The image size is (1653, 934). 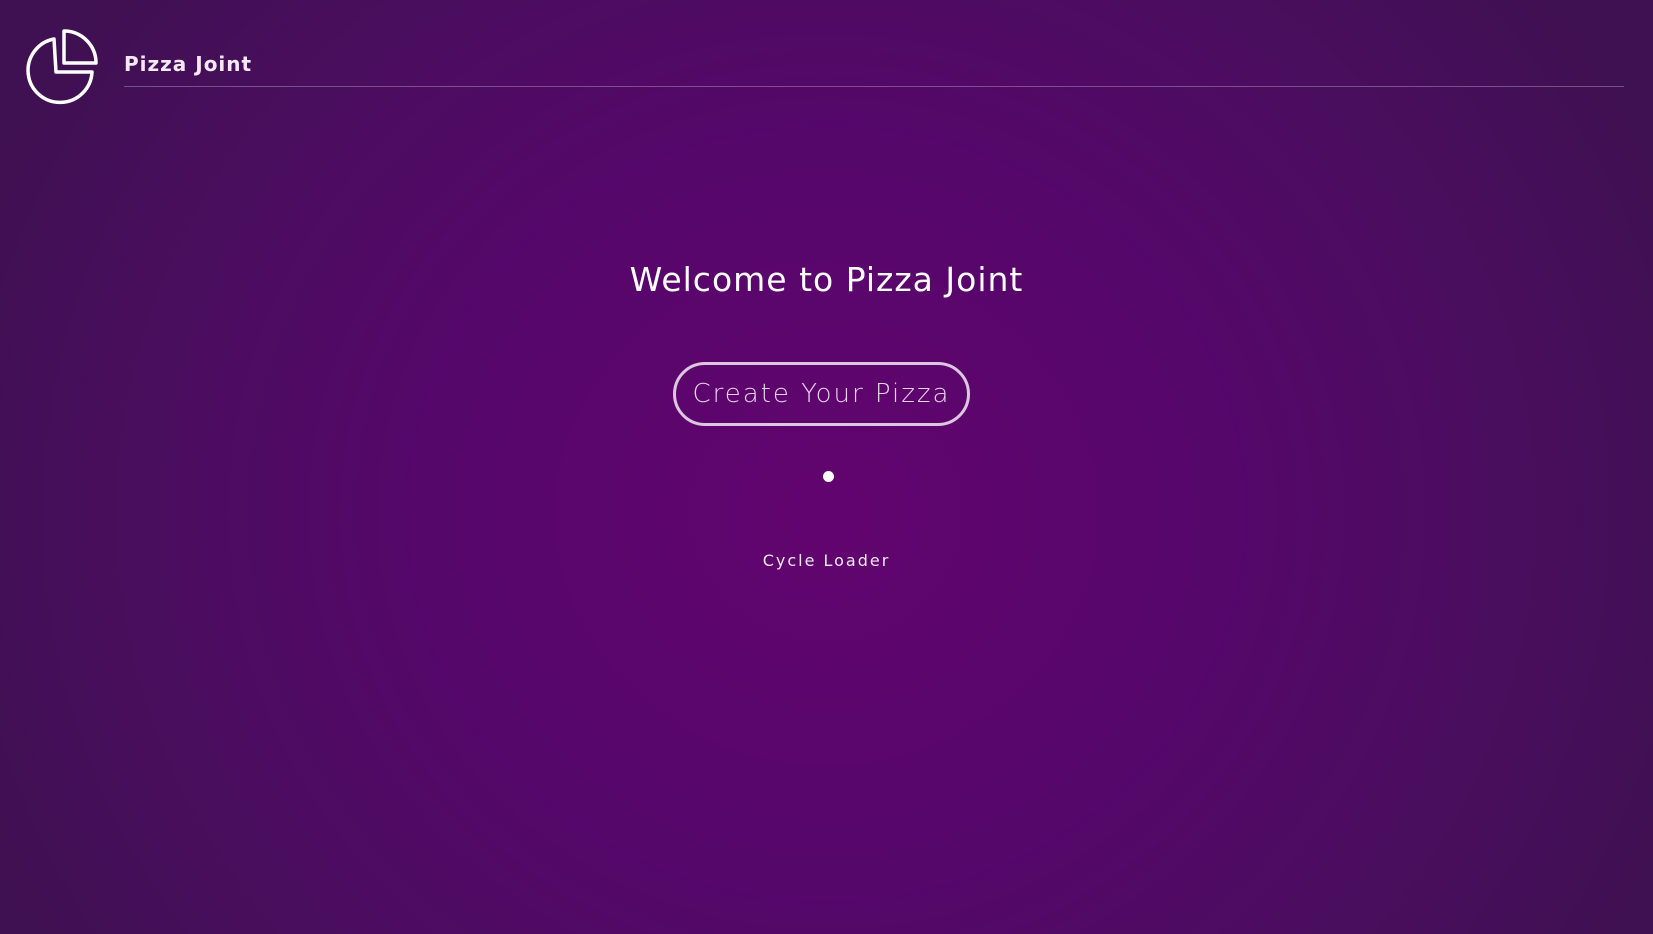 I want to click on loader-dot-icon, so click(x=828, y=476).